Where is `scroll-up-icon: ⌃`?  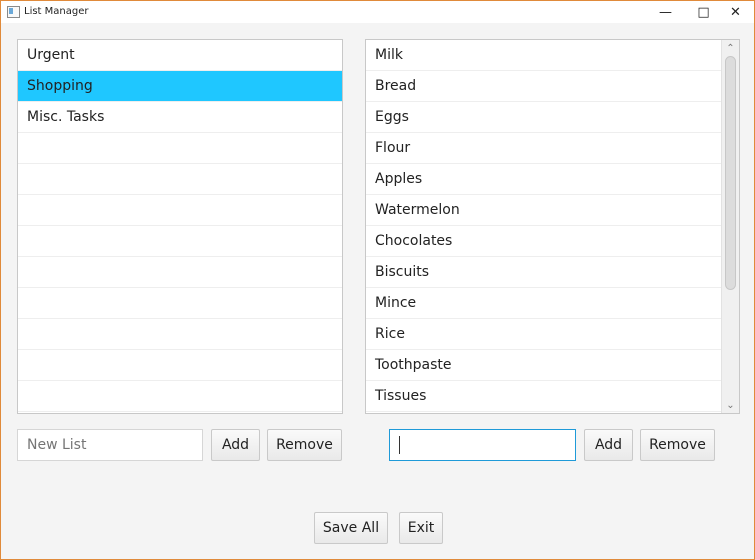 scroll-up-icon: ⌃ is located at coordinates (730, 48).